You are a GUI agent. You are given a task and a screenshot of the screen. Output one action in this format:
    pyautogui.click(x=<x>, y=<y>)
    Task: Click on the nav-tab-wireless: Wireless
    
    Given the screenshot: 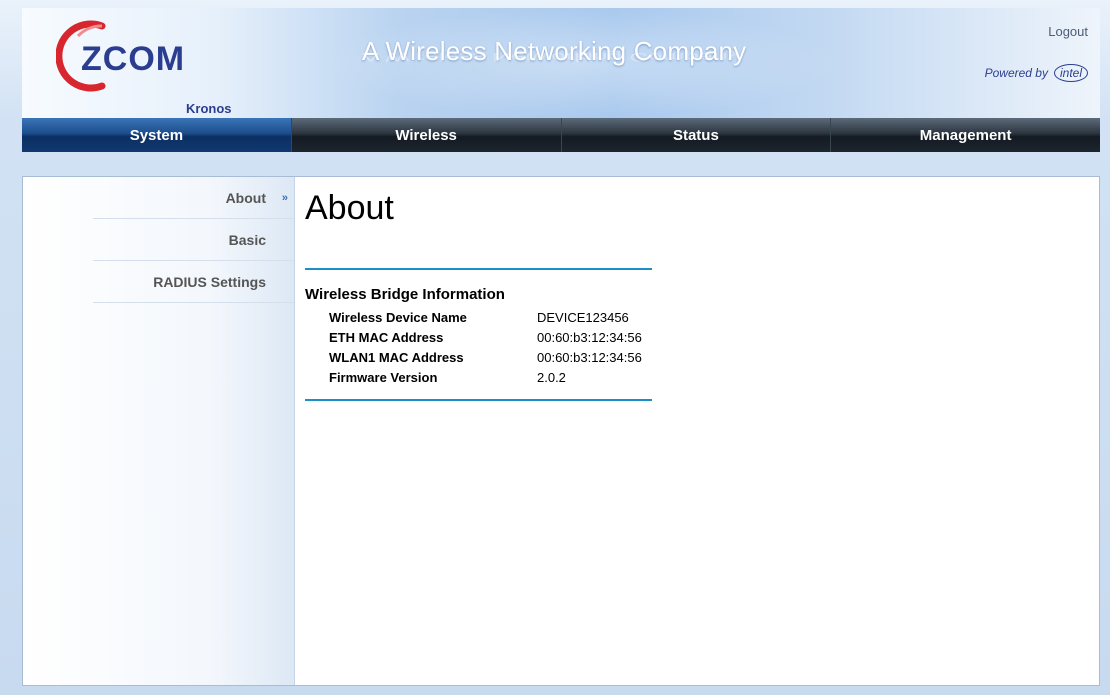 What is the action you would take?
    pyautogui.click(x=427, y=135)
    